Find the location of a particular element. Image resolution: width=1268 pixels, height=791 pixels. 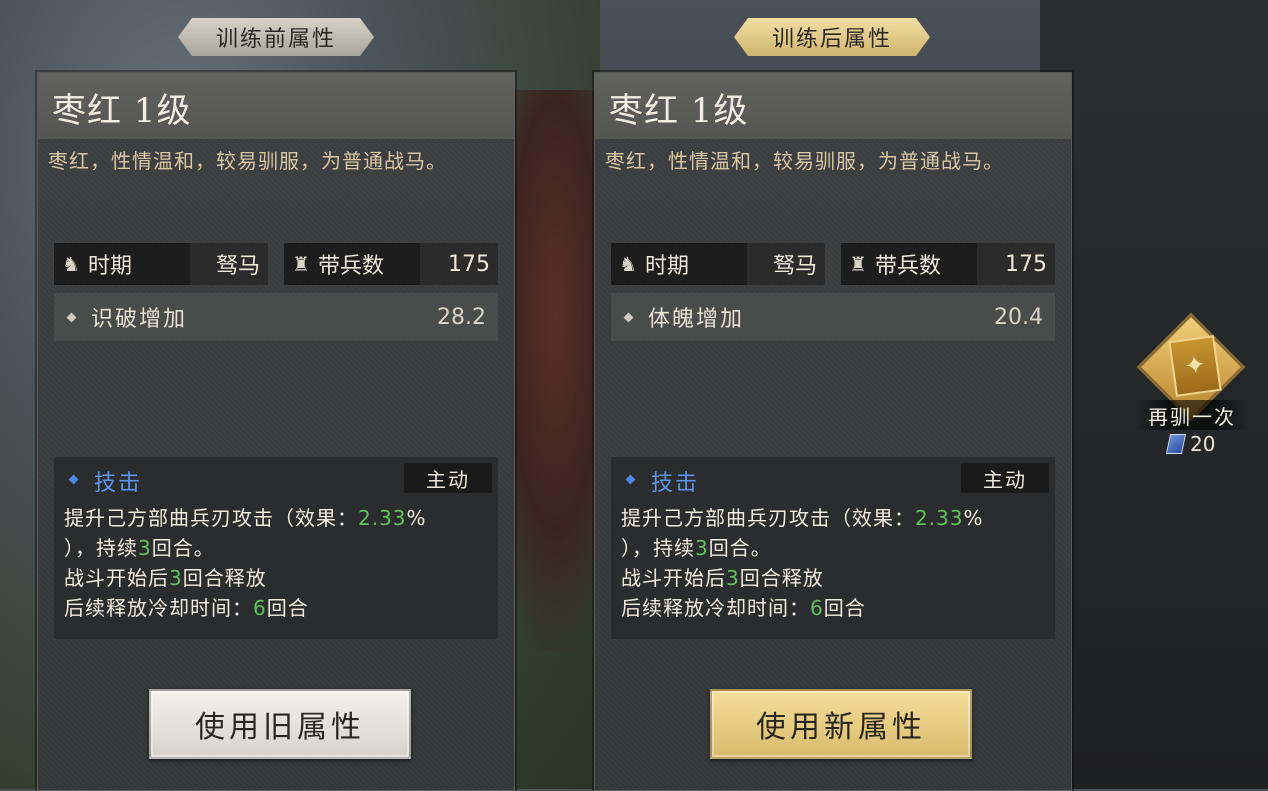

use-new-attributes-button: 使用新属性 is located at coordinates (841, 724).